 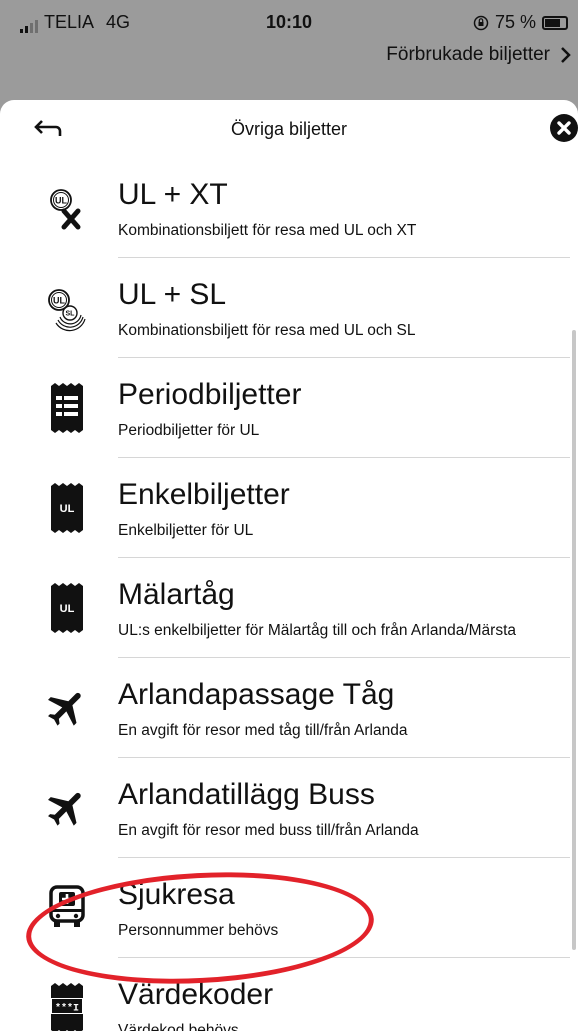 What do you see at coordinates (204, 494) in the screenshot?
I see `item-title: Enkelbiljetter` at bounding box center [204, 494].